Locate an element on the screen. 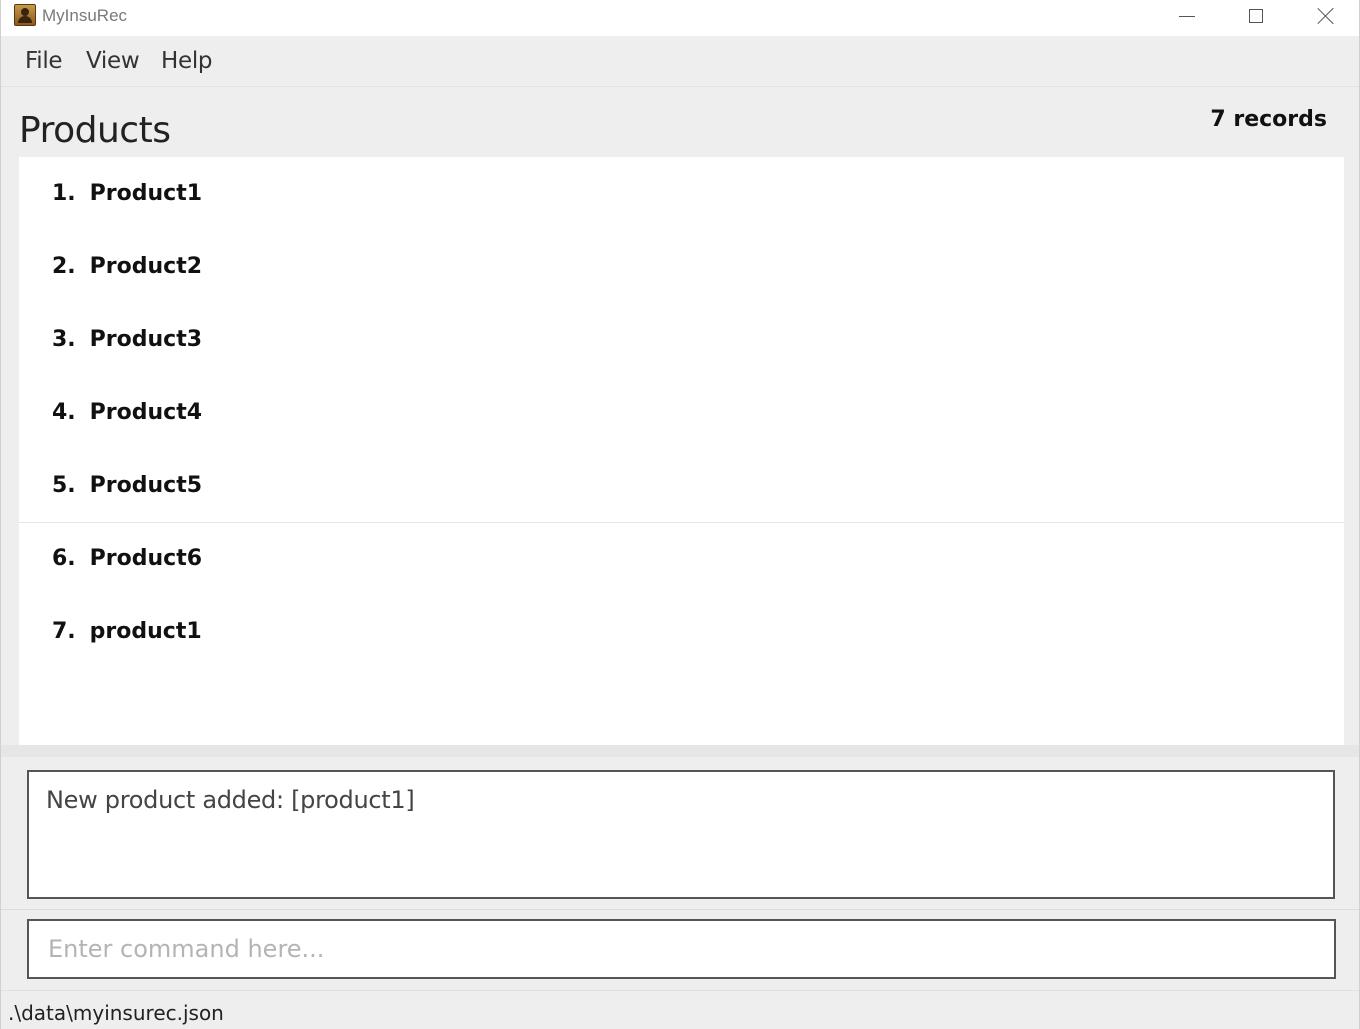  list-item: 7. product1 is located at coordinates (681, 631).